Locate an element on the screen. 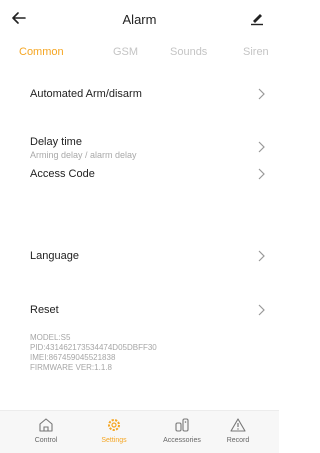 The height and width of the screenshot is (453, 320). home-icon is located at coordinates (46, 425).